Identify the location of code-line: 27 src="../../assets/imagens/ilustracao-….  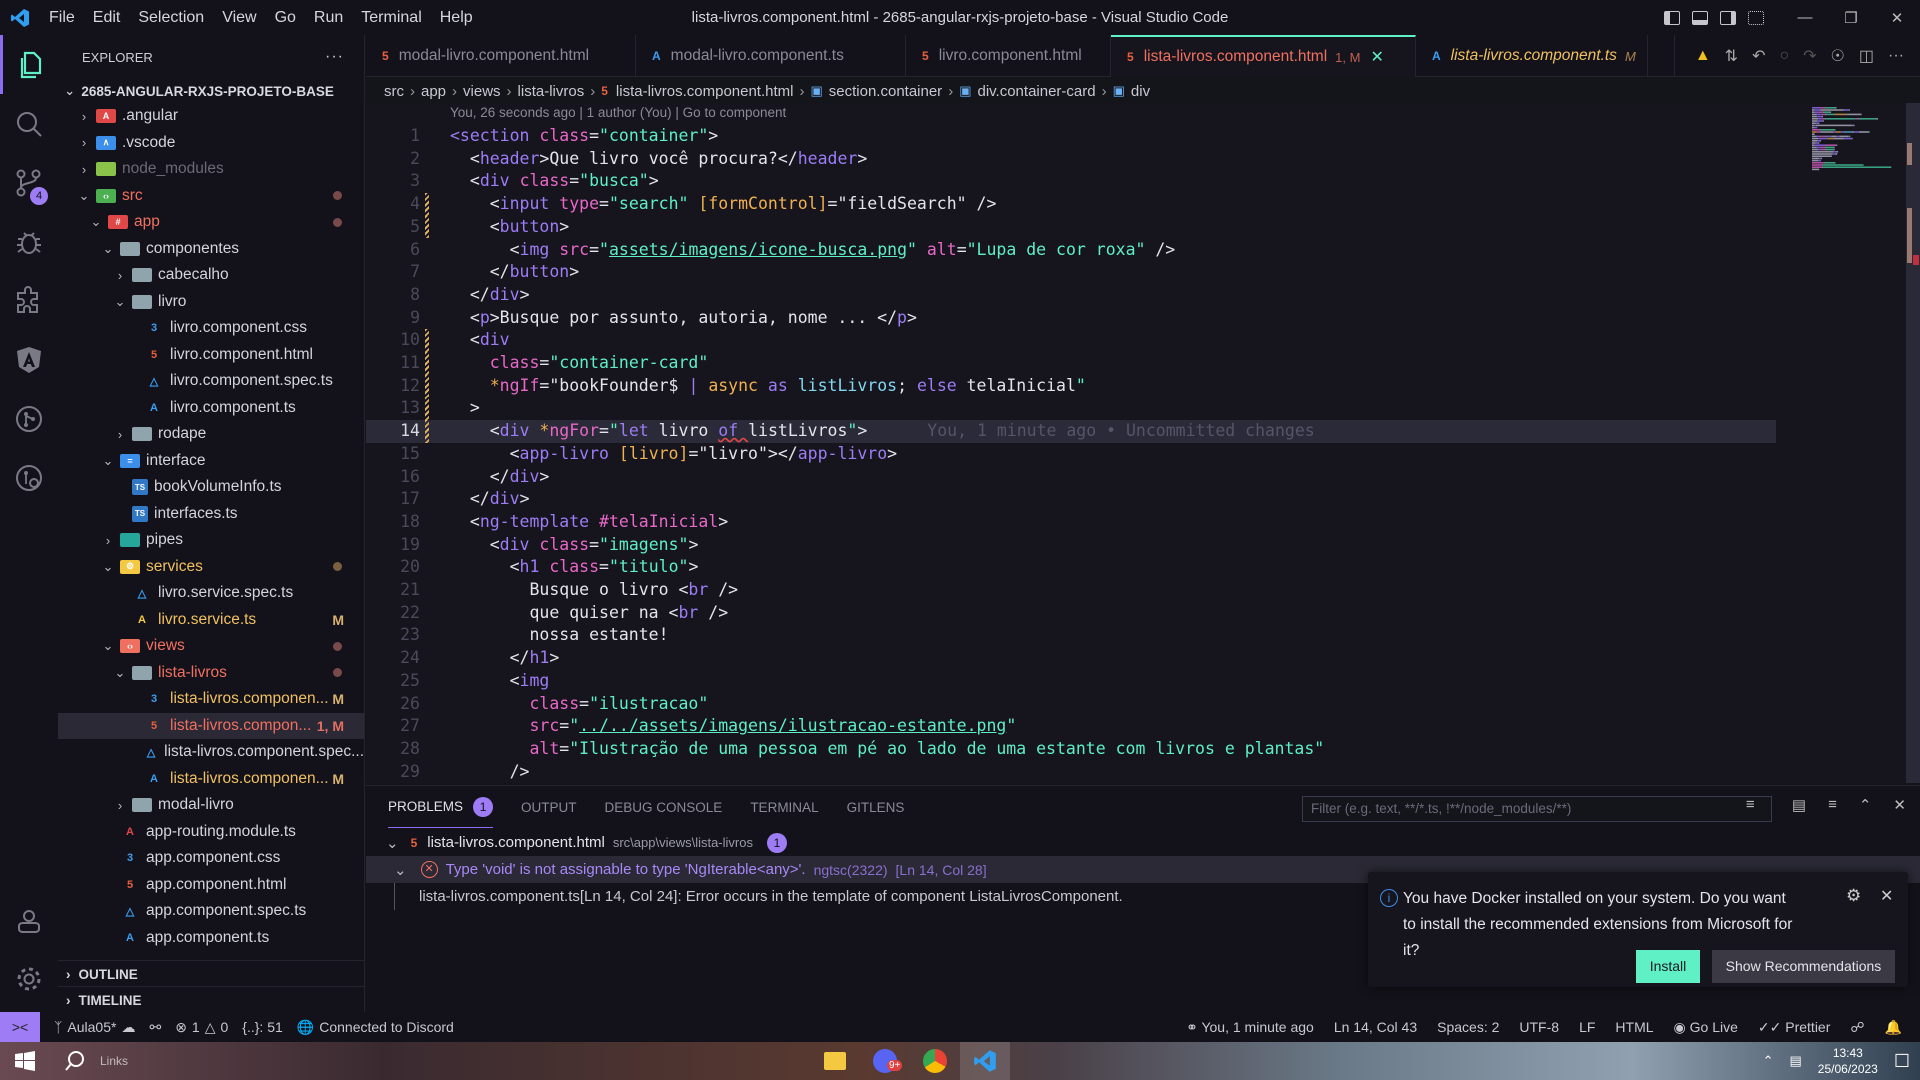
(1071, 726).